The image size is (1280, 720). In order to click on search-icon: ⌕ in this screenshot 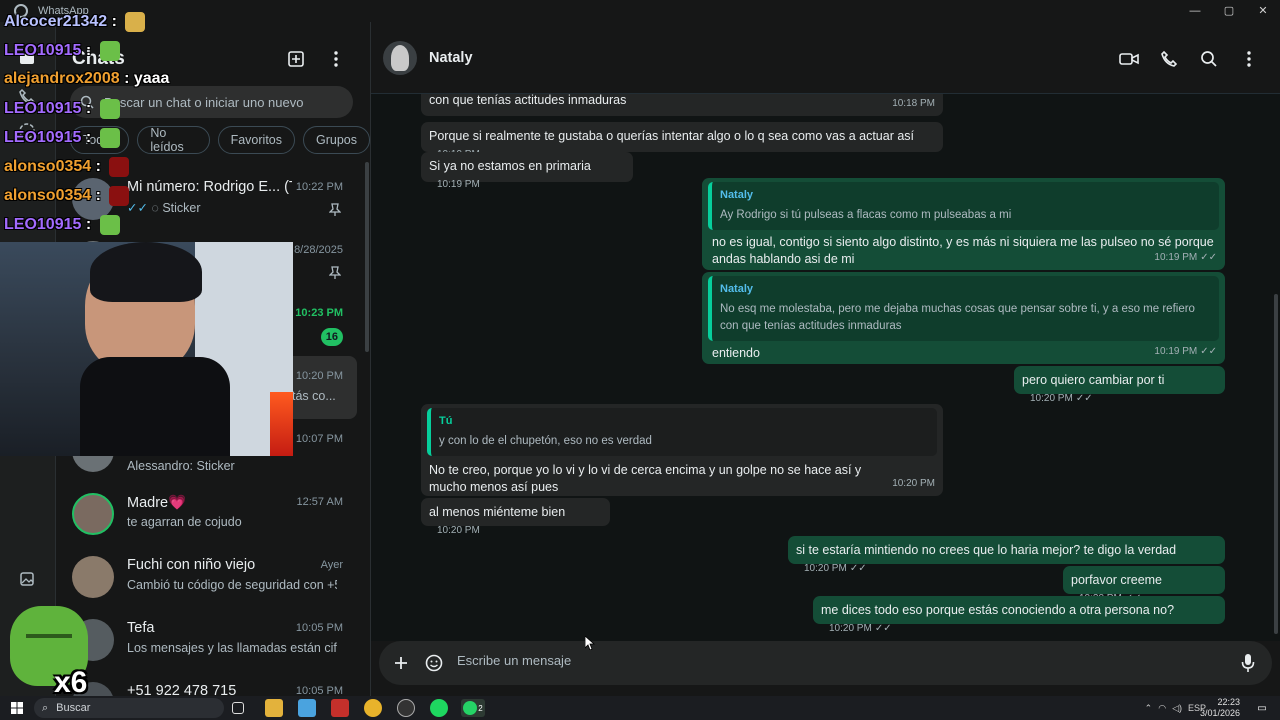, I will do `click(45, 707)`.